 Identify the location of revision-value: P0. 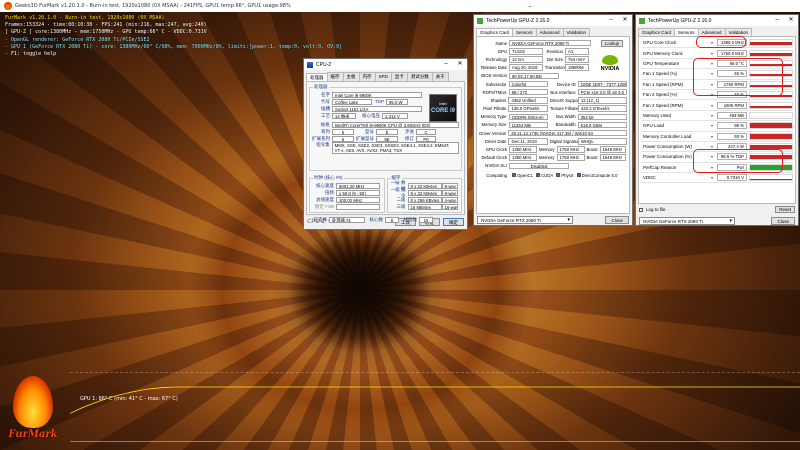
(426, 138).